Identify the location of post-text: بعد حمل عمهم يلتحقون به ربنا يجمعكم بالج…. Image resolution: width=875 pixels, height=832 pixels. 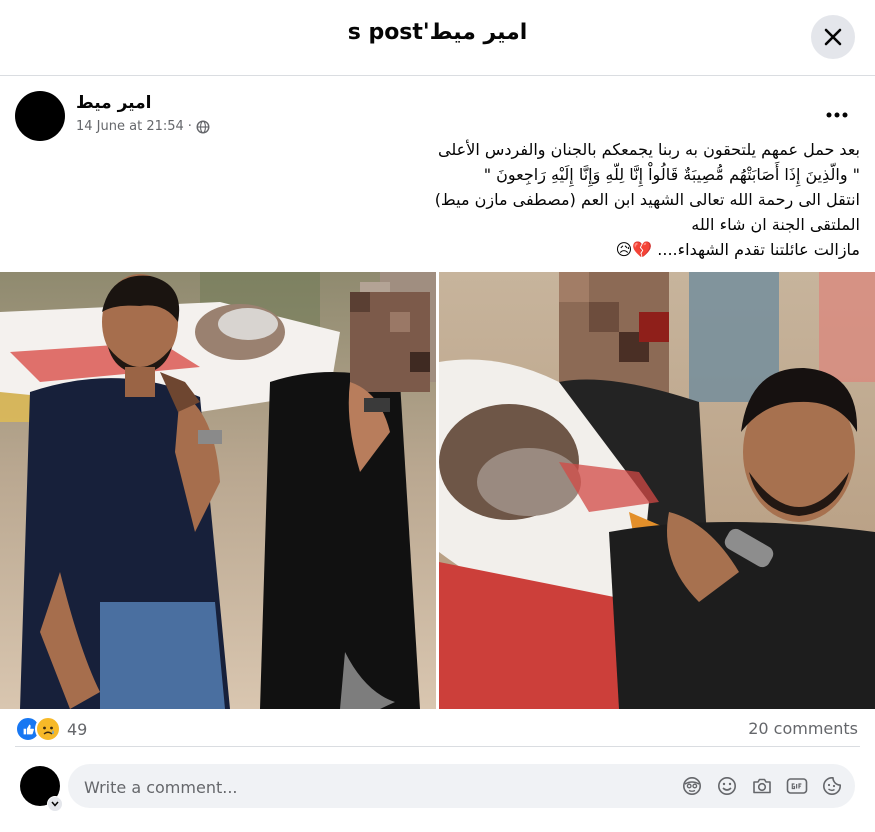
(450, 199).